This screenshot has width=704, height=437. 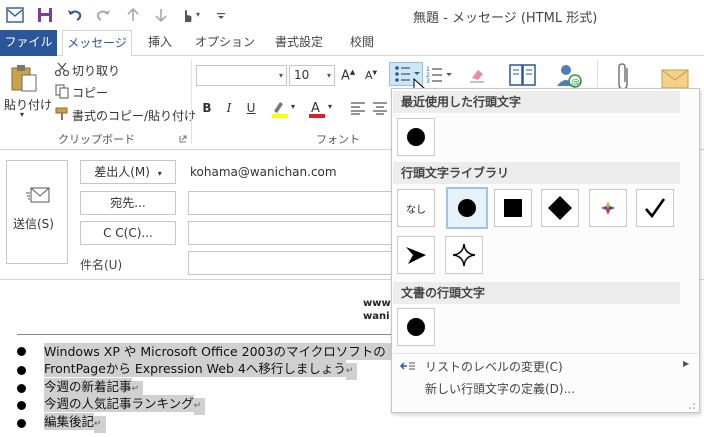 I want to click on bullet-none-tile: なし, so click(x=416, y=208).